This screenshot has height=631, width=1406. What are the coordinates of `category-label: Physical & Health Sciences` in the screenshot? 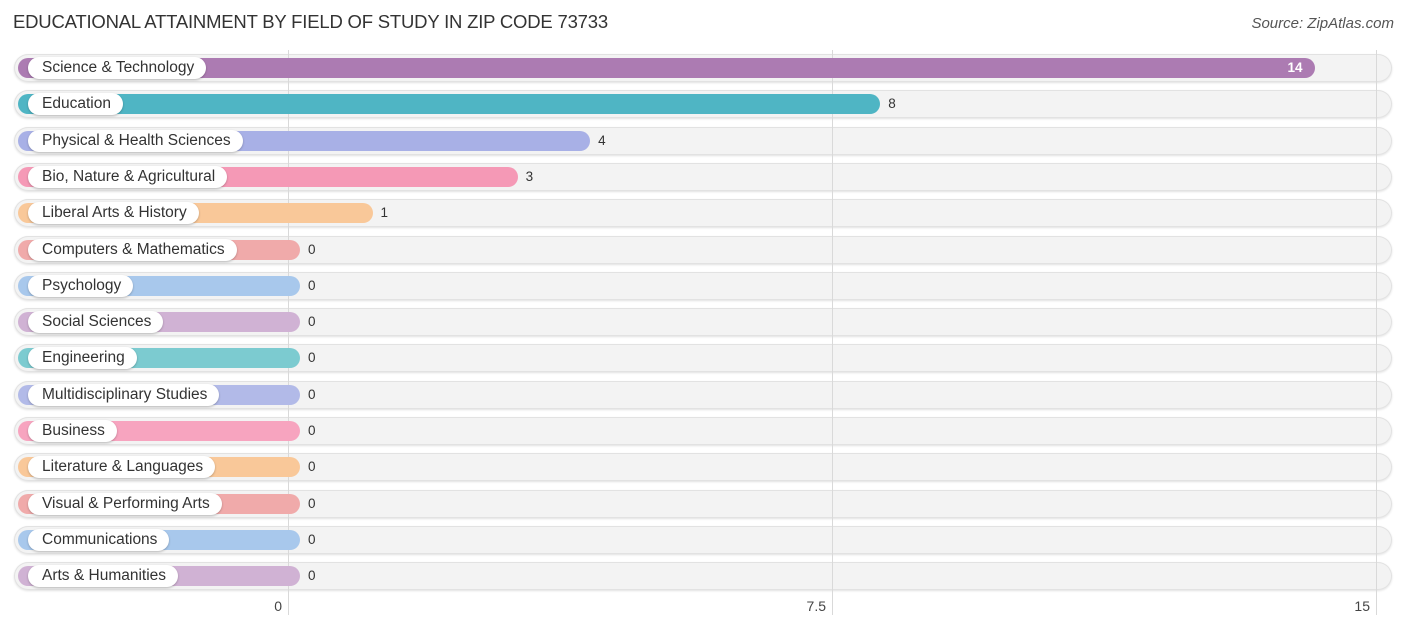 It's located at (135, 140).